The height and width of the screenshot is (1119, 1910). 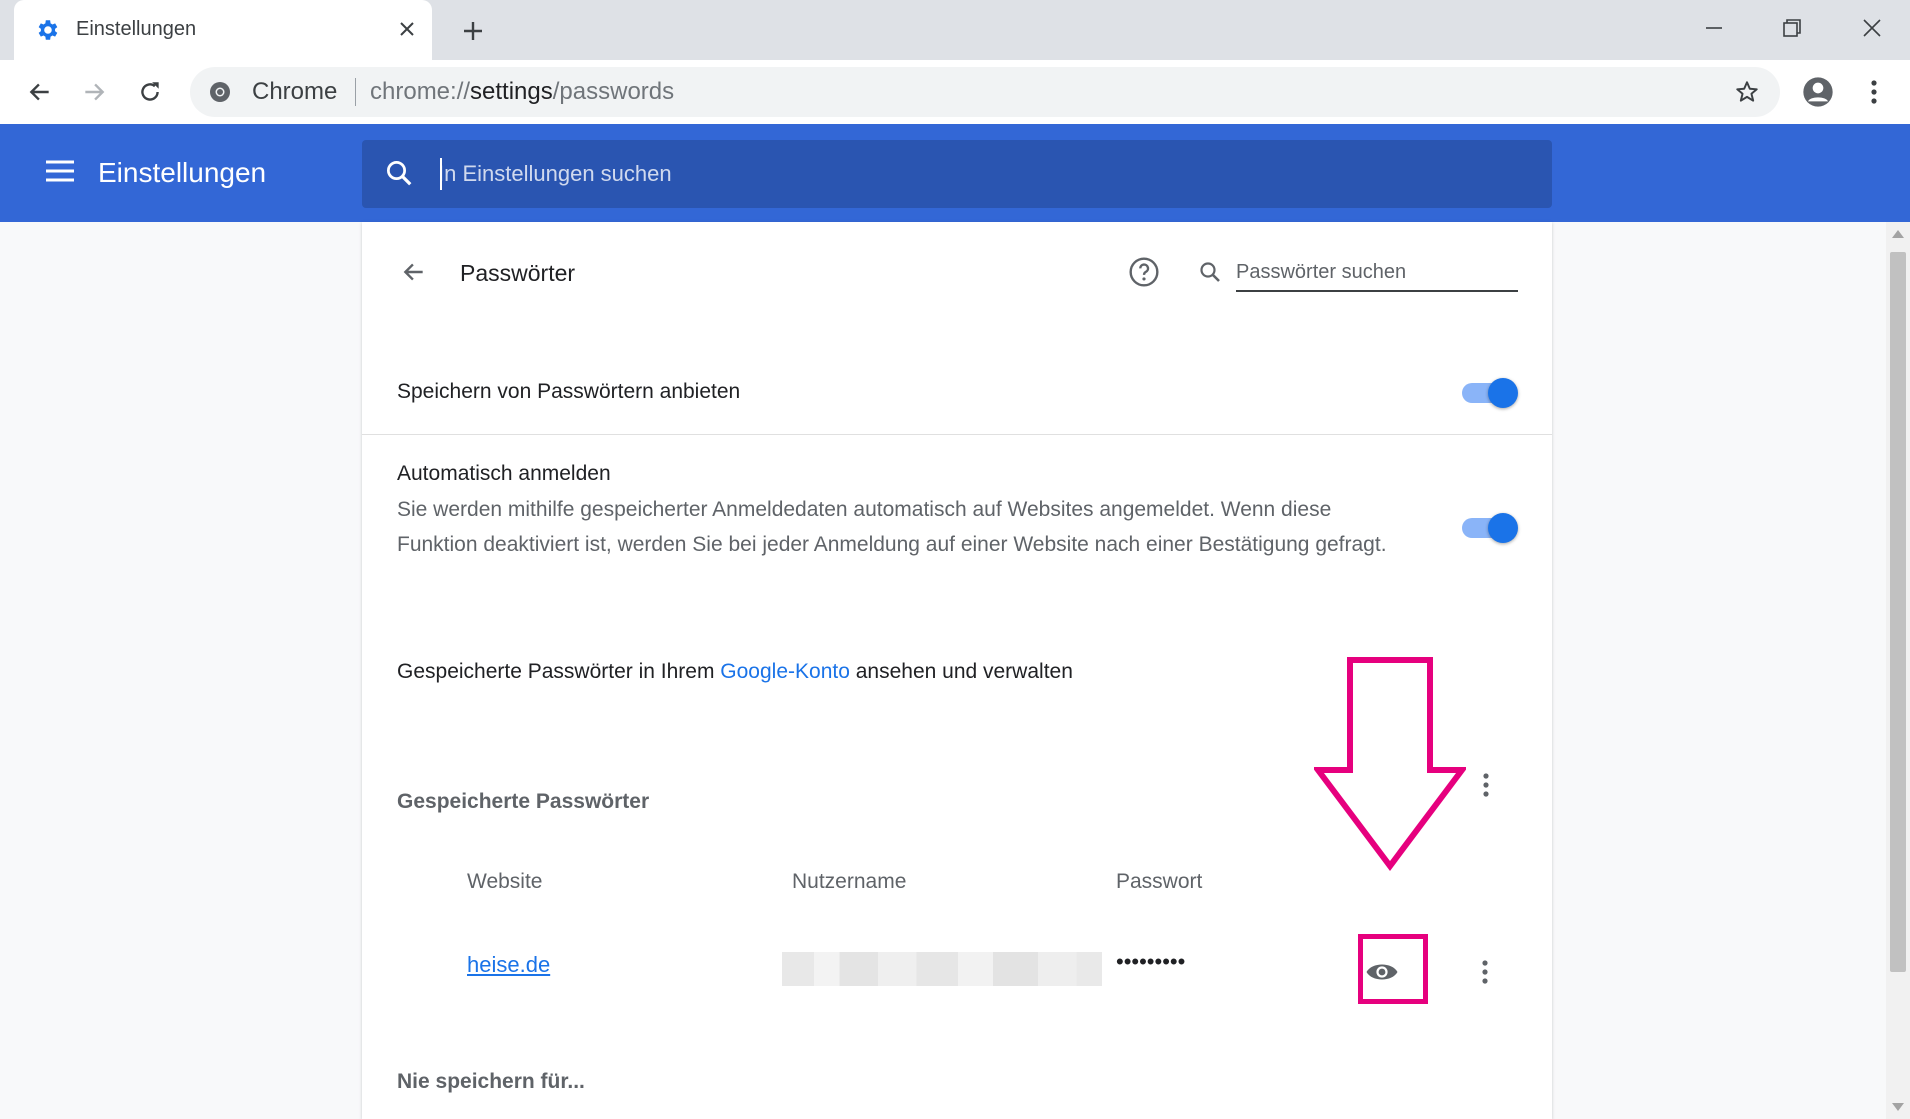 What do you see at coordinates (1151, 961) in the screenshot?
I see `password-masked: •••••••••` at bounding box center [1151, 961].